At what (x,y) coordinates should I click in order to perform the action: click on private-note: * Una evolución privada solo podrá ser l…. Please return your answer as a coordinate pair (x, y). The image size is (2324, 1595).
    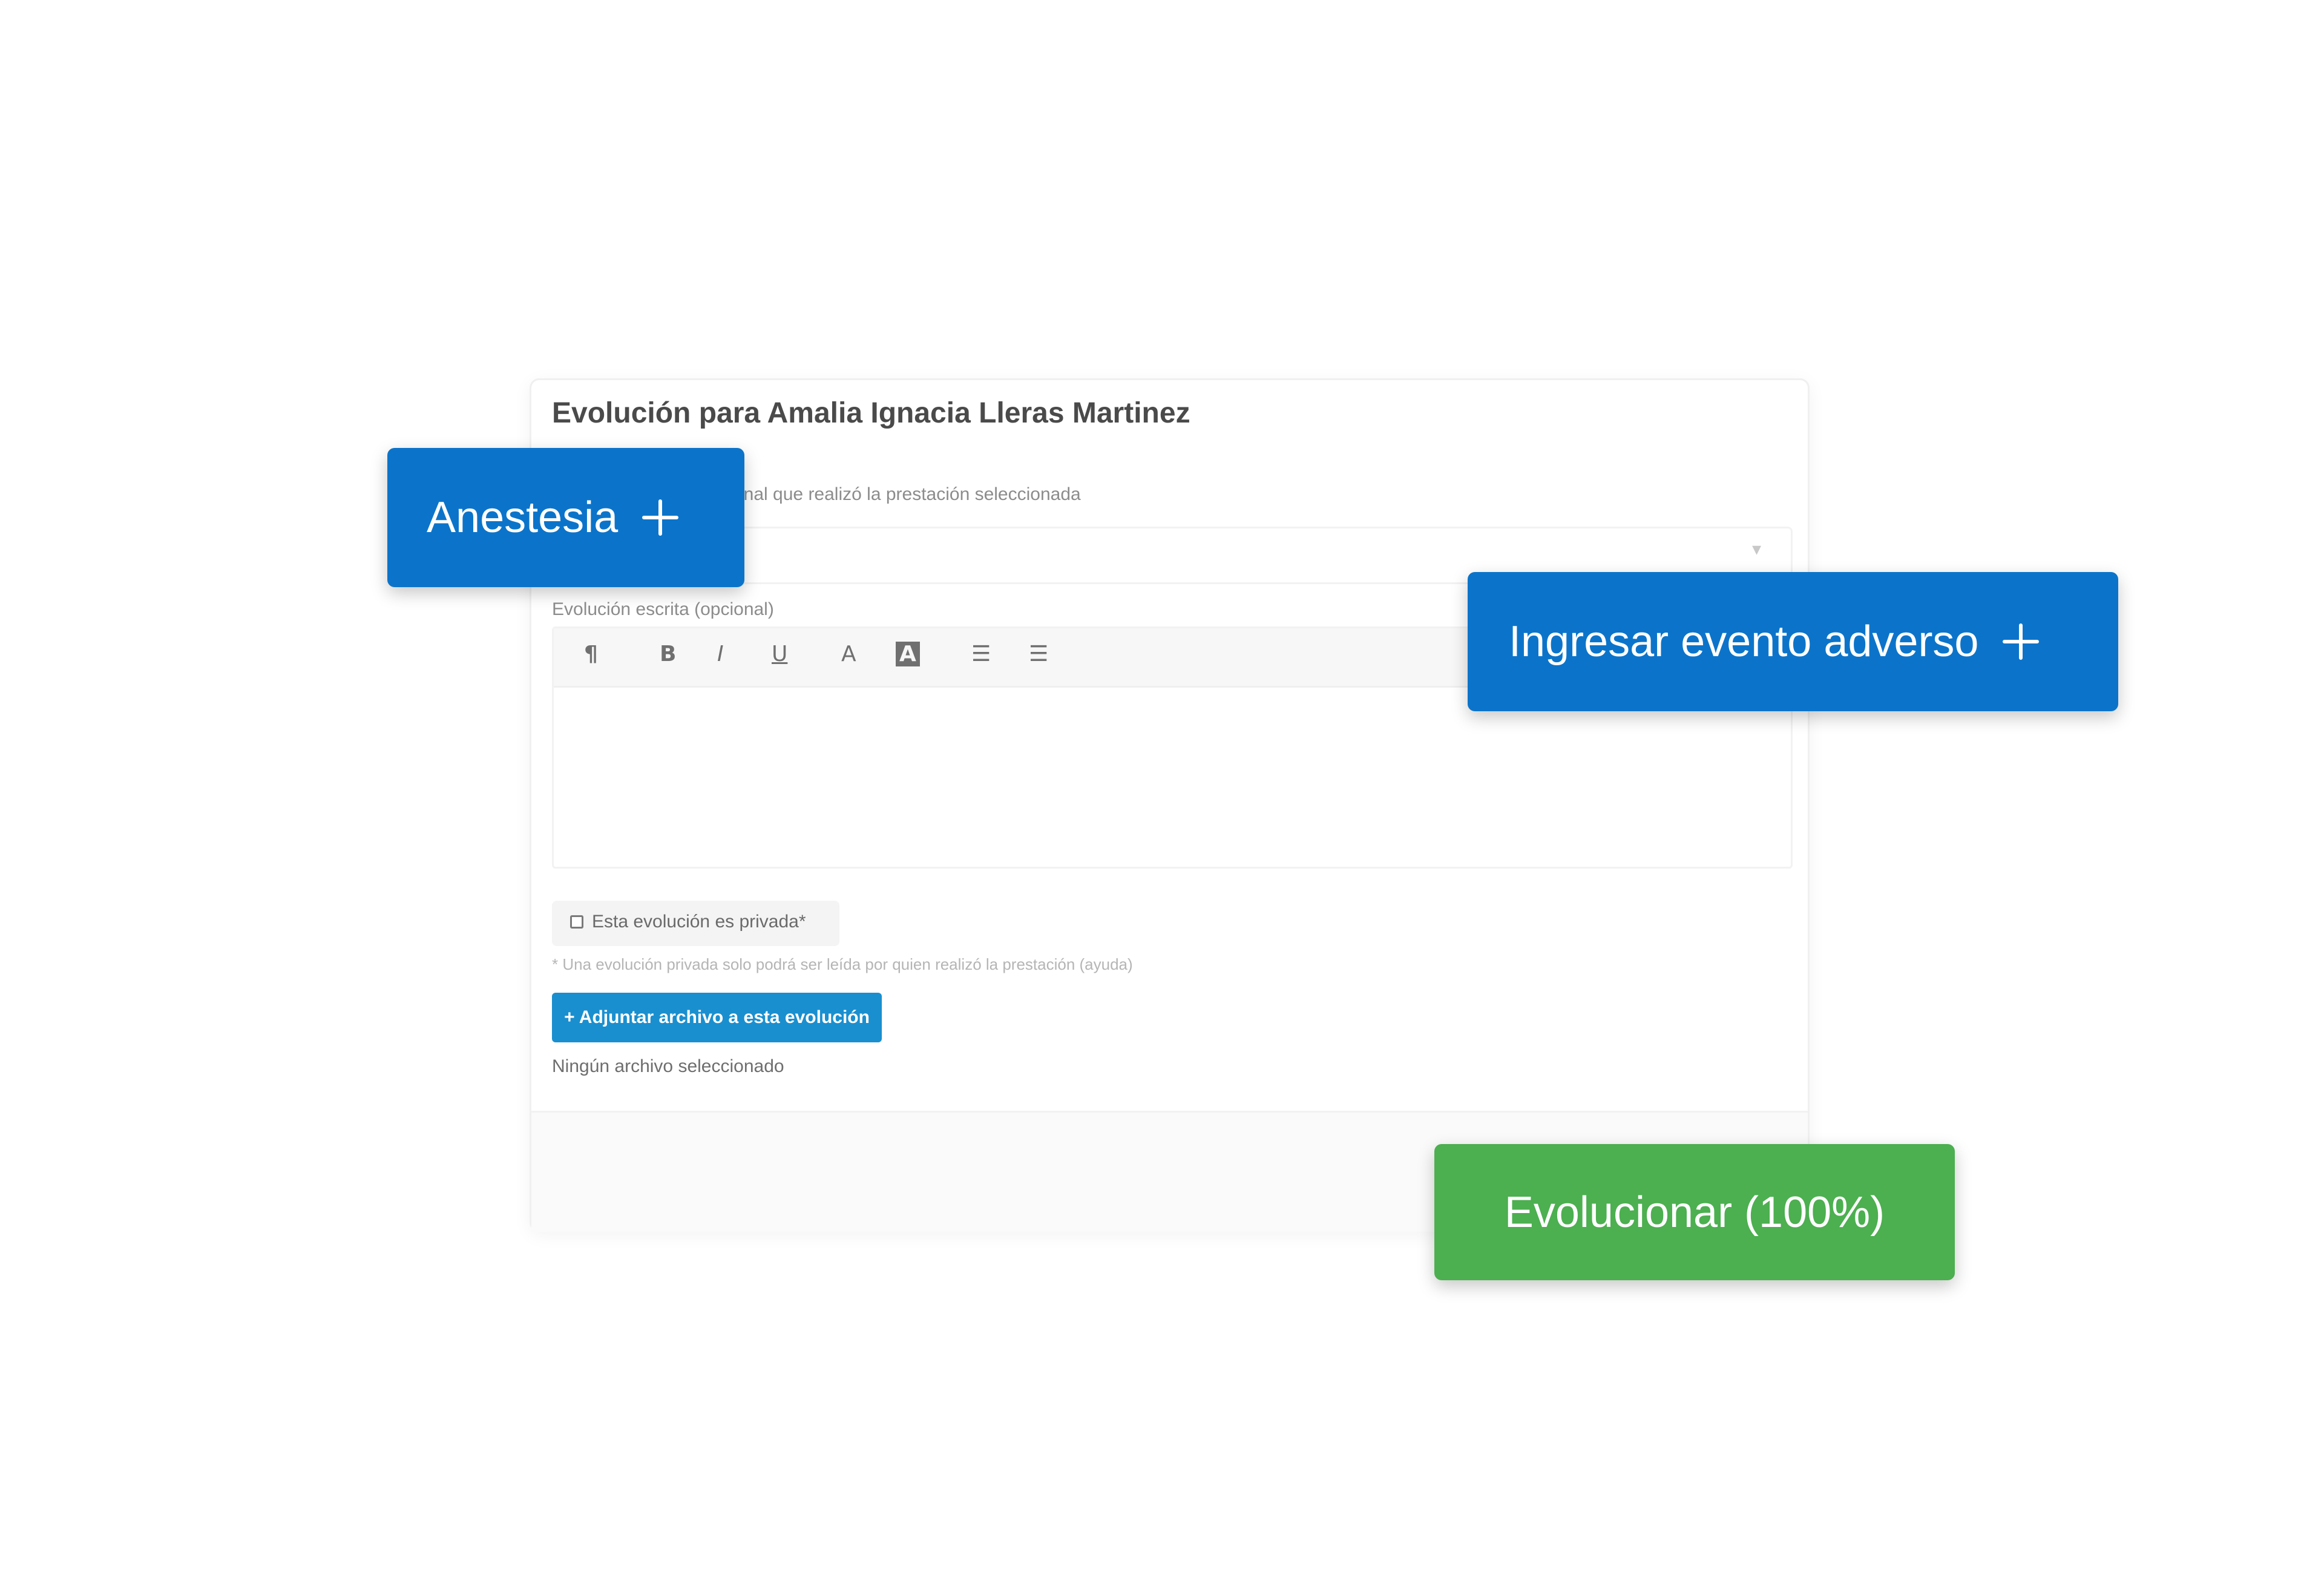
    Looking at the image, I should click on (842, 964).